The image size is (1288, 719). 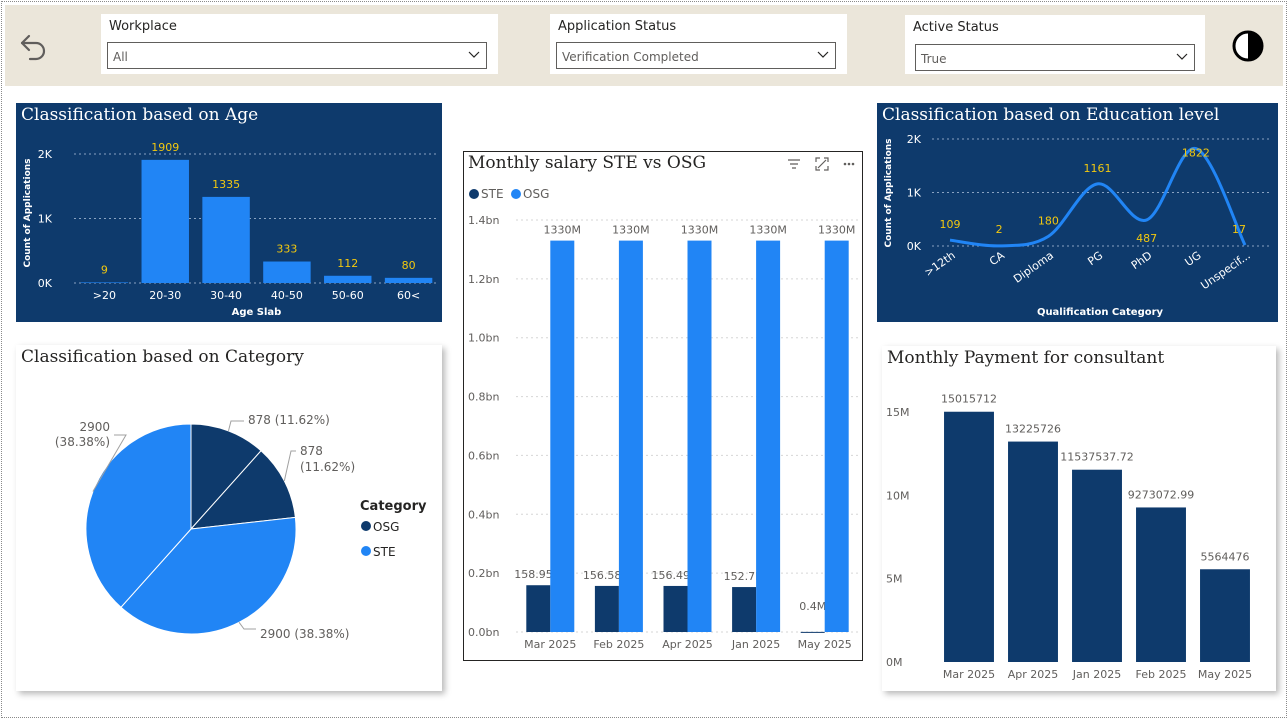 I want to click on workplace-label: Workplace, so click(x=143, y=26).